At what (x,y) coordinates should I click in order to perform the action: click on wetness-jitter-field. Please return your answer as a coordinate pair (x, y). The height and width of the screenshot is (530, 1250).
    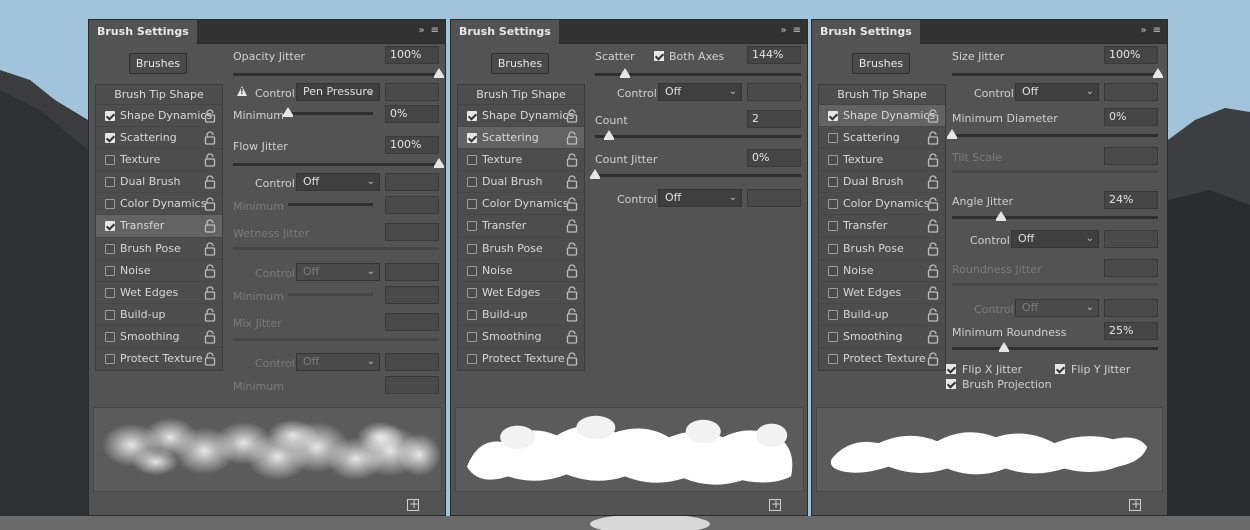
    Looking at the image, I should click on (412, 232).